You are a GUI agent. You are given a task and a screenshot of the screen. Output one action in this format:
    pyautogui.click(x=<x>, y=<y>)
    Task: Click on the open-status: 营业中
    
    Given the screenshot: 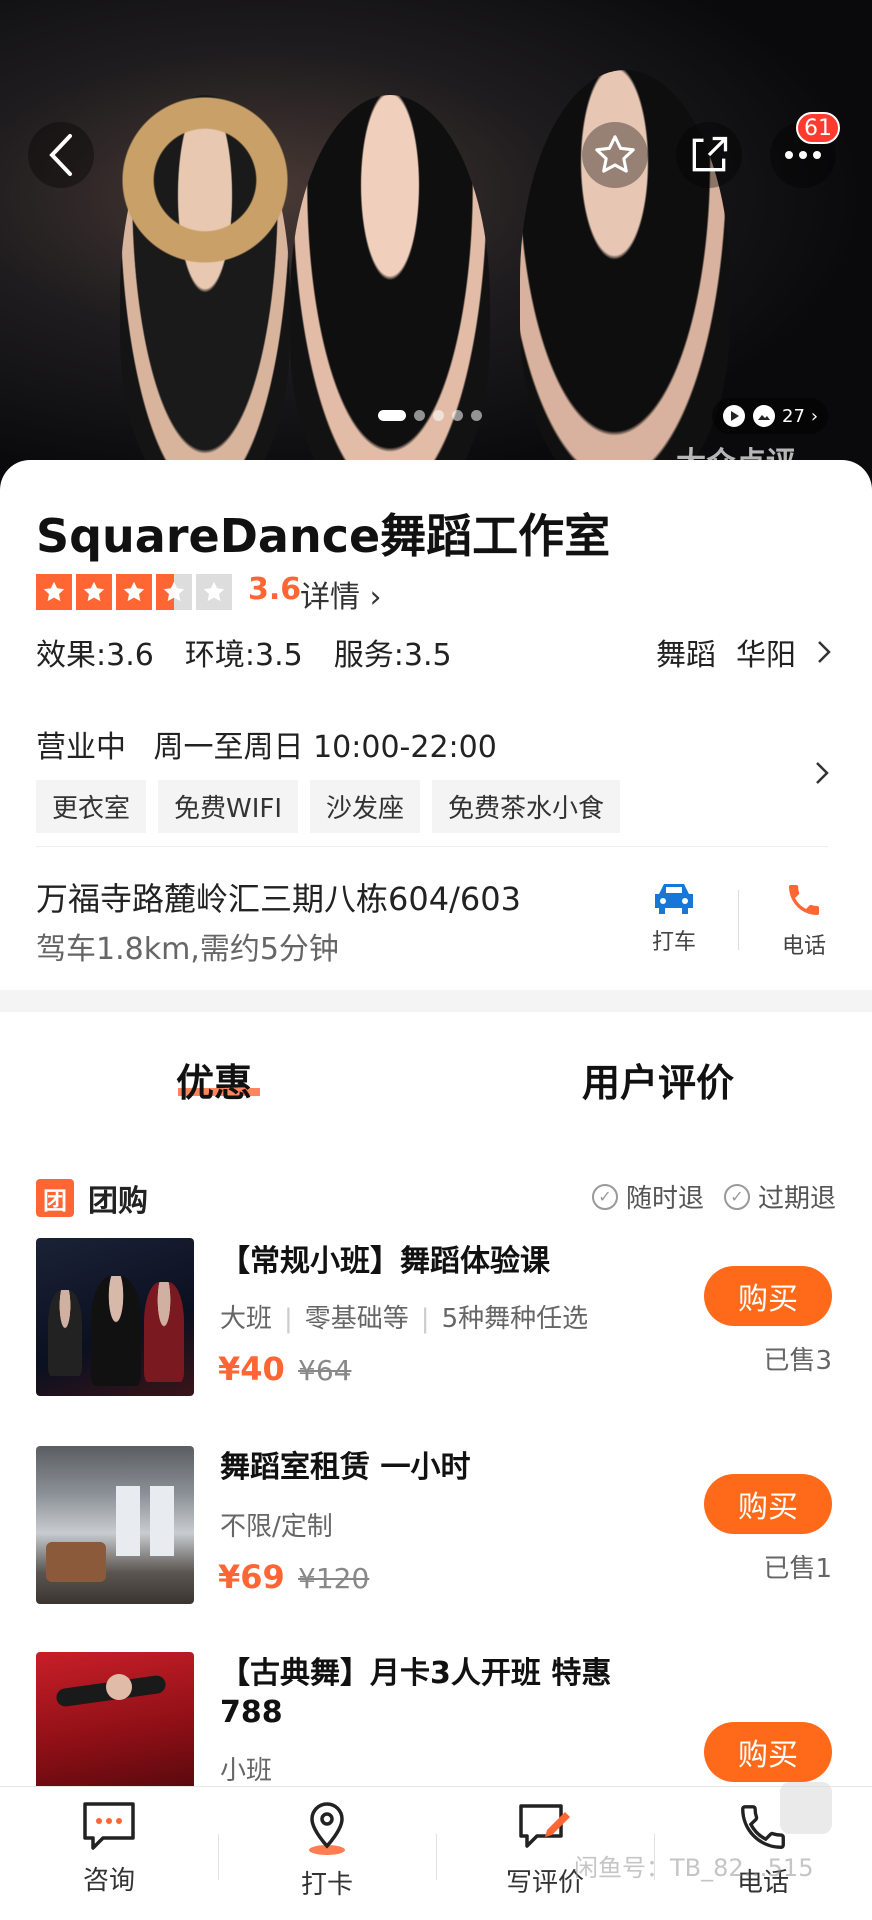 What is the action you would take?
    pyautogui.click(x=81, y=747)
    